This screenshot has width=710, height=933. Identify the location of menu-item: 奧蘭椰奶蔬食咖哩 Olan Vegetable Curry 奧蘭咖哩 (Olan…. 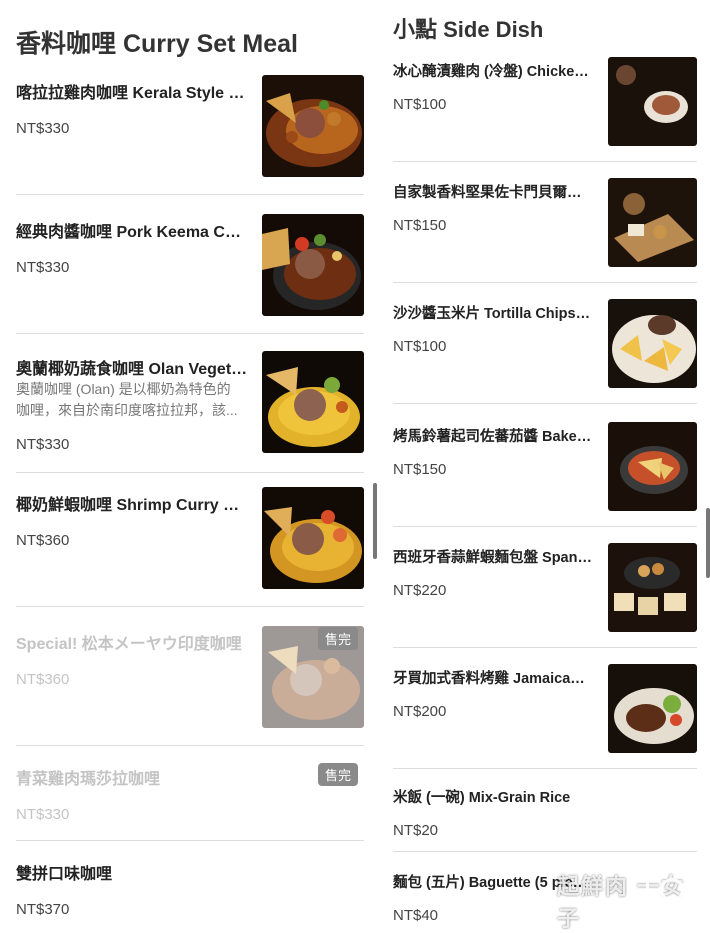
(190, 412).